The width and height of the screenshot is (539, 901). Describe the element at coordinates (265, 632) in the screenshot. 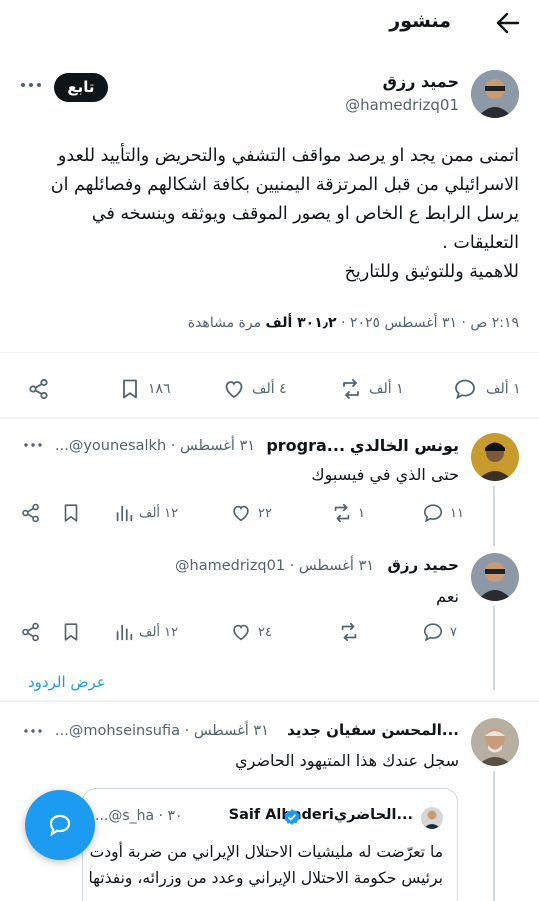

I see `like-count: ٢٤` at that location.